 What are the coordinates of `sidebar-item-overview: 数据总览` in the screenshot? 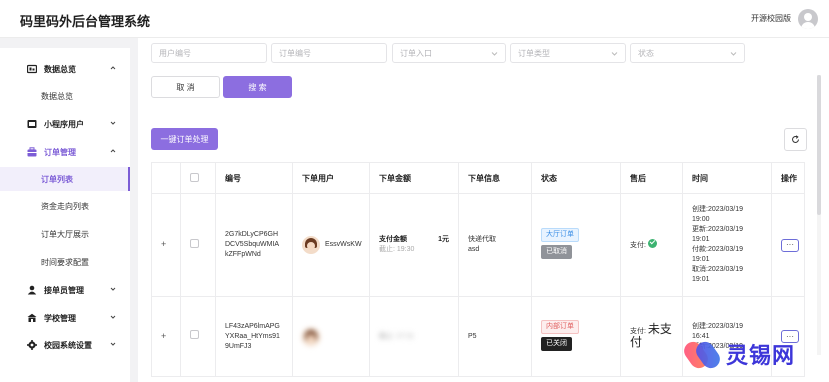 It's located at (65, 96).